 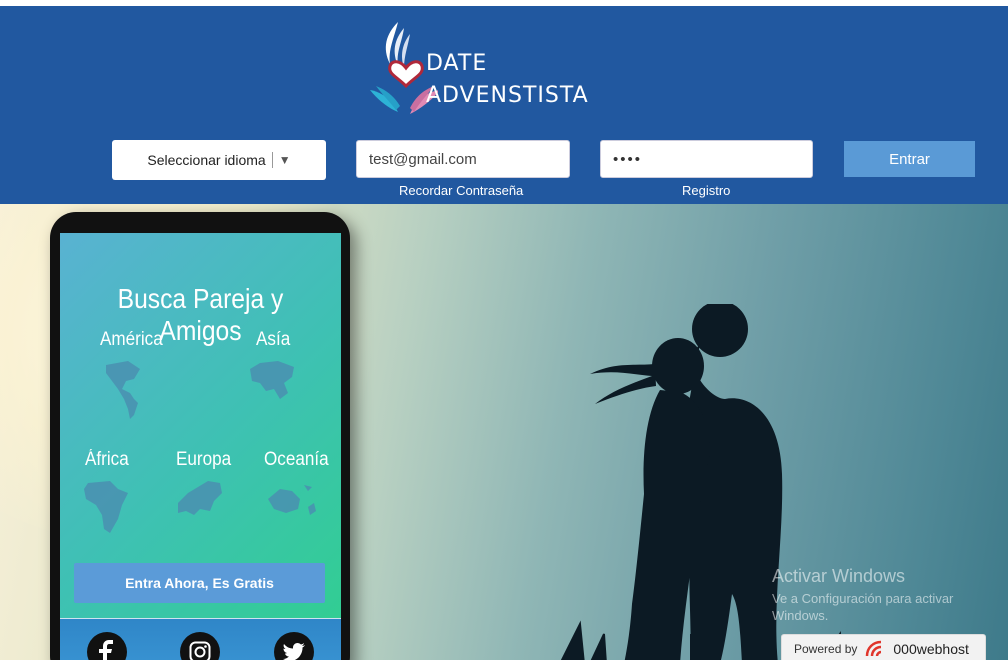 I want to click on instagram-glyph-icon, so click(x=200, y=650).